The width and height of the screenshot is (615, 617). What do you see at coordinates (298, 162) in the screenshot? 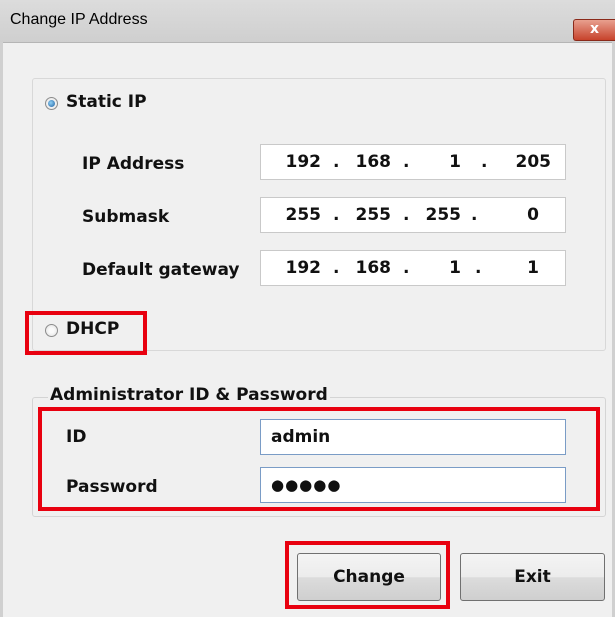
I see `ip-octet-1: 192` at bounding box center [298, 162].